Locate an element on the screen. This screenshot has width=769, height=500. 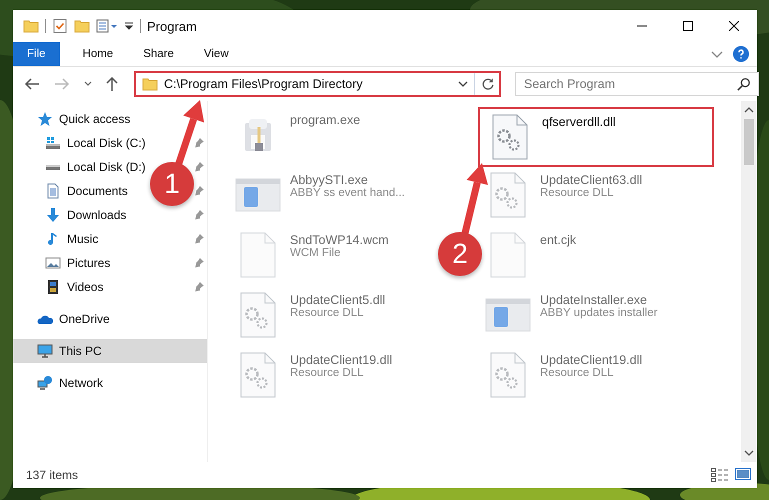
details-view-icon is located at coordinates (720, 475).